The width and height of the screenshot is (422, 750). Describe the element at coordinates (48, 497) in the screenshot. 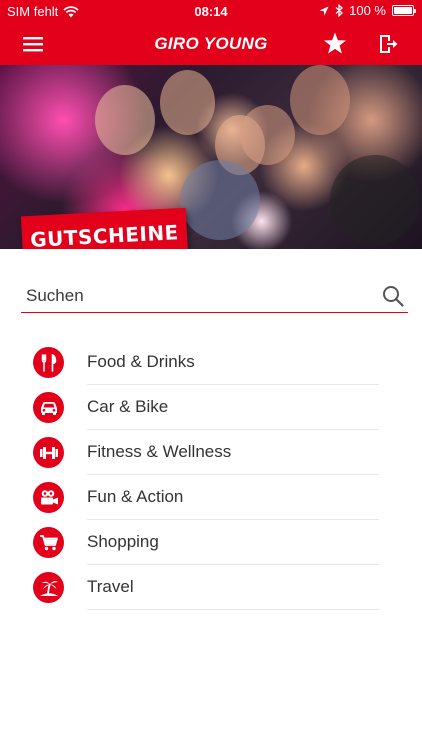

I see `camera-icon` at that location.